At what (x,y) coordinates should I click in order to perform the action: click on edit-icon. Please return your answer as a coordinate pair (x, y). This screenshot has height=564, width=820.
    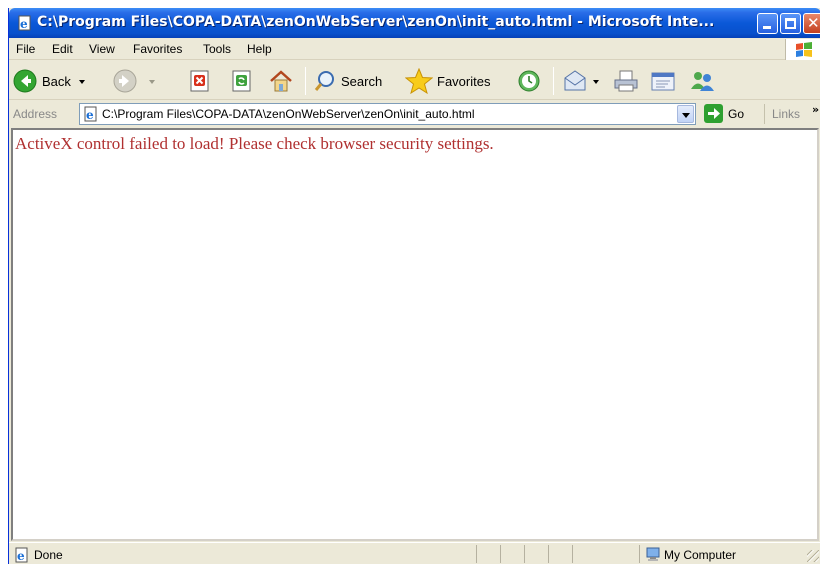
    Looking at the image, I should click on (663, 81).